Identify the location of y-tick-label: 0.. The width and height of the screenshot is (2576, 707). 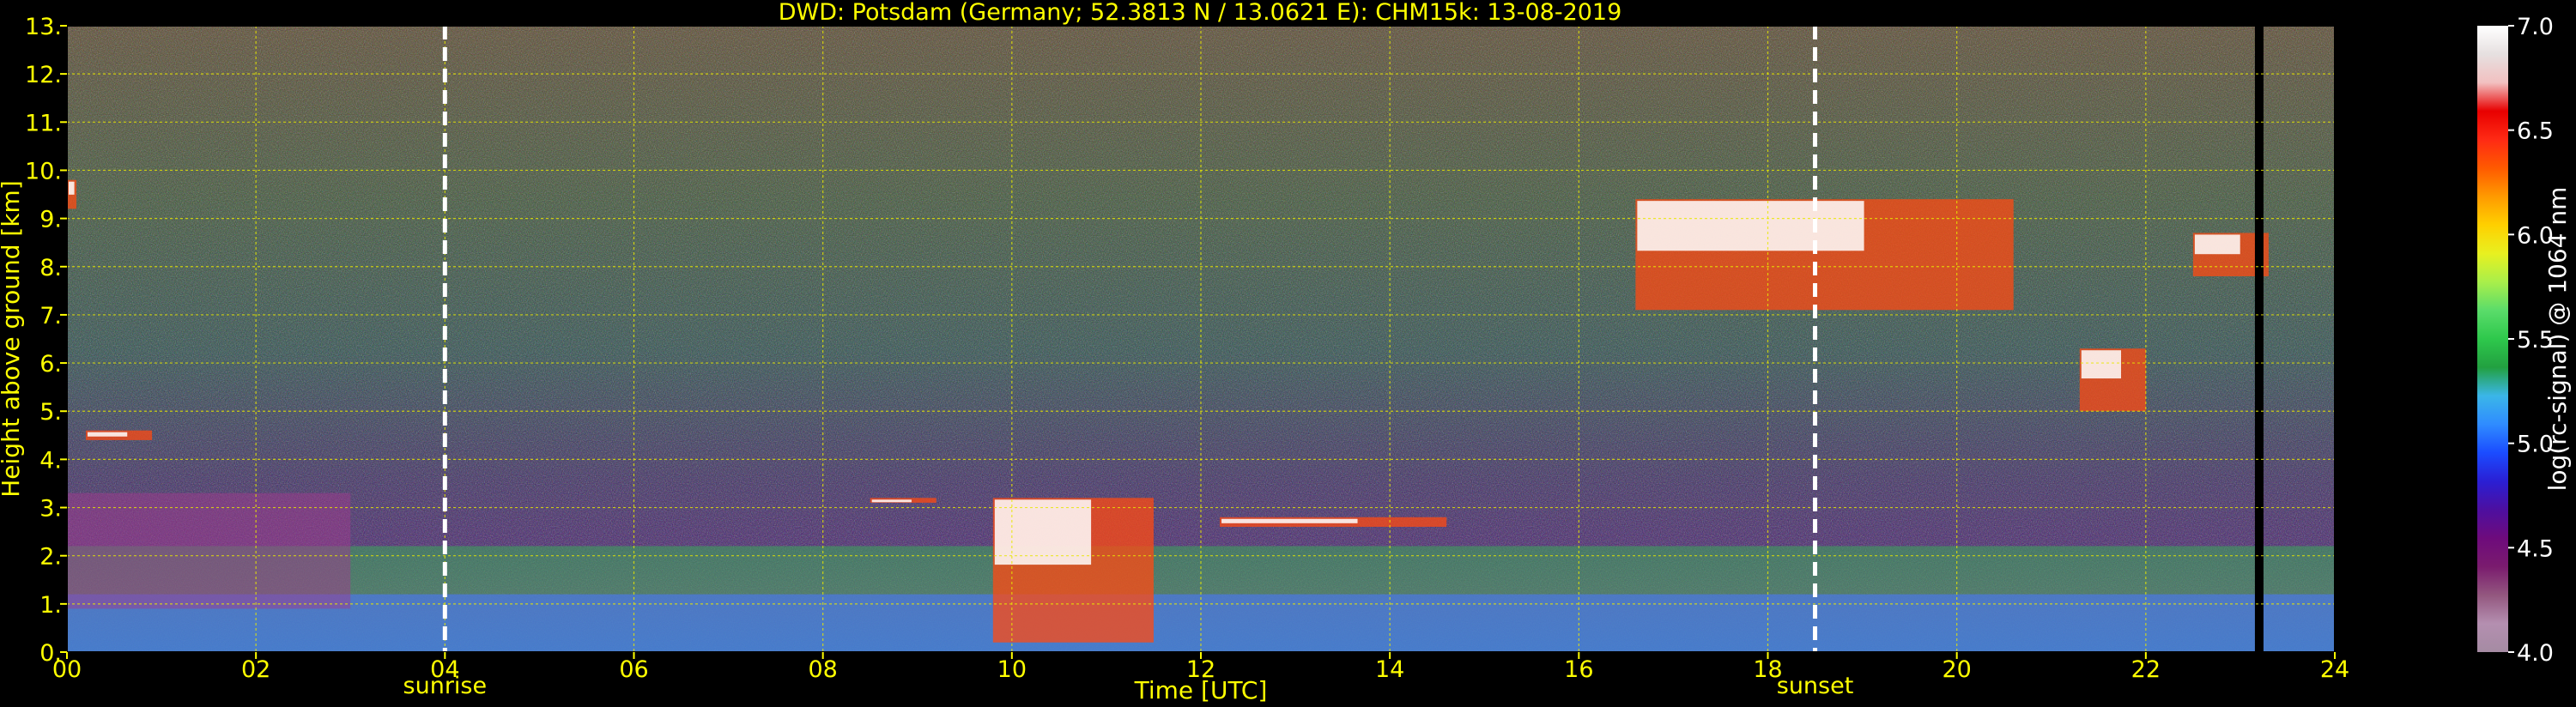
(50, 653).